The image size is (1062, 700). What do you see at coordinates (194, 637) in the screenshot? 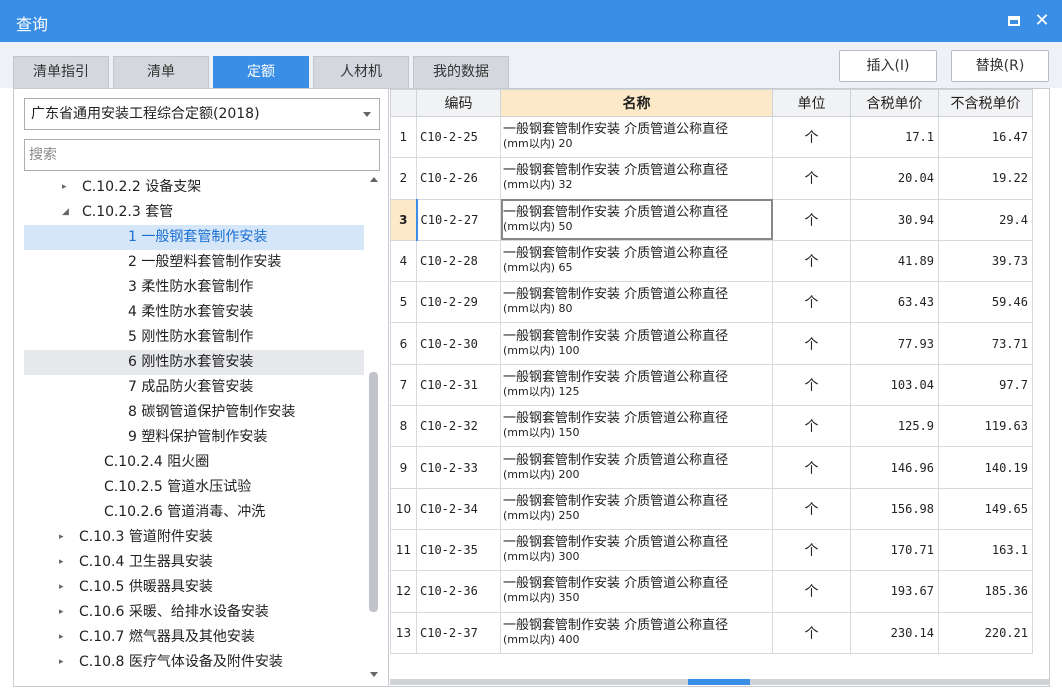
I see `tree-node: ▸ C.10.7 燃气器具及其他安装` at bounding box center [194, 637].